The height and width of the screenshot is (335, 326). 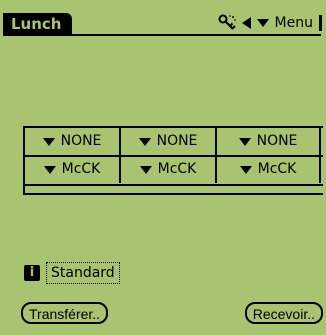 I want to click on key-icon, so click(x=227, y=23).